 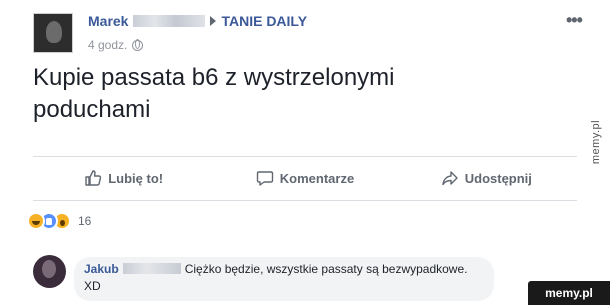 What do you see at coordinates (574, 20) in the screenshot?
I see `more-icon: •••` at bounding box center [574, 20].